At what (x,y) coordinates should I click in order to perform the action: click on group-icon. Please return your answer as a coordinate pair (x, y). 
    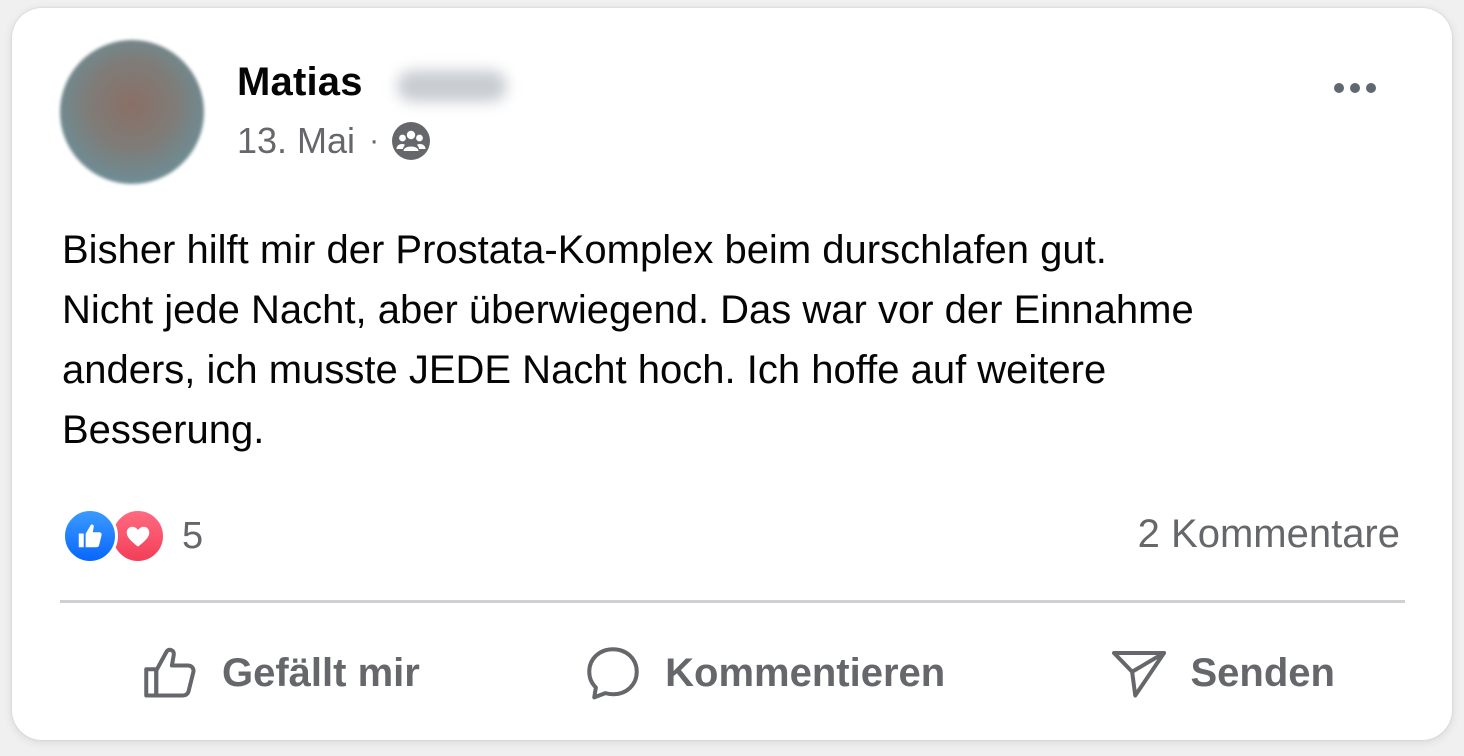
    Looking at the image, I should click on (411, 141).